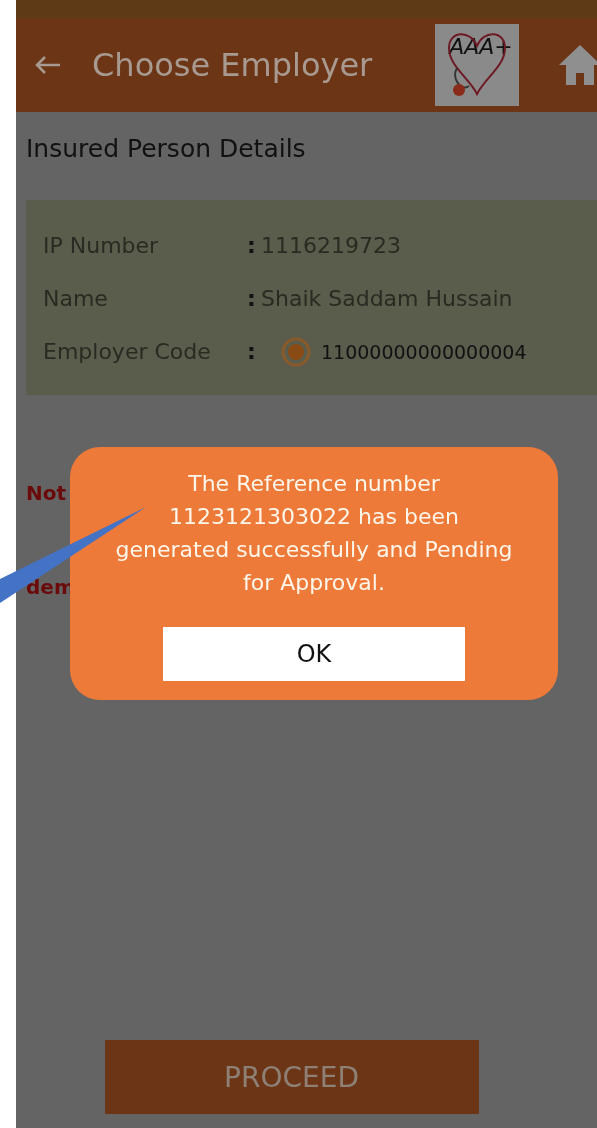 This screenshot has width=597, height=1128. What do you see at coordinates (296, 351) in the screenshot?
I see `radio-button` at bounding box center [296, 351].